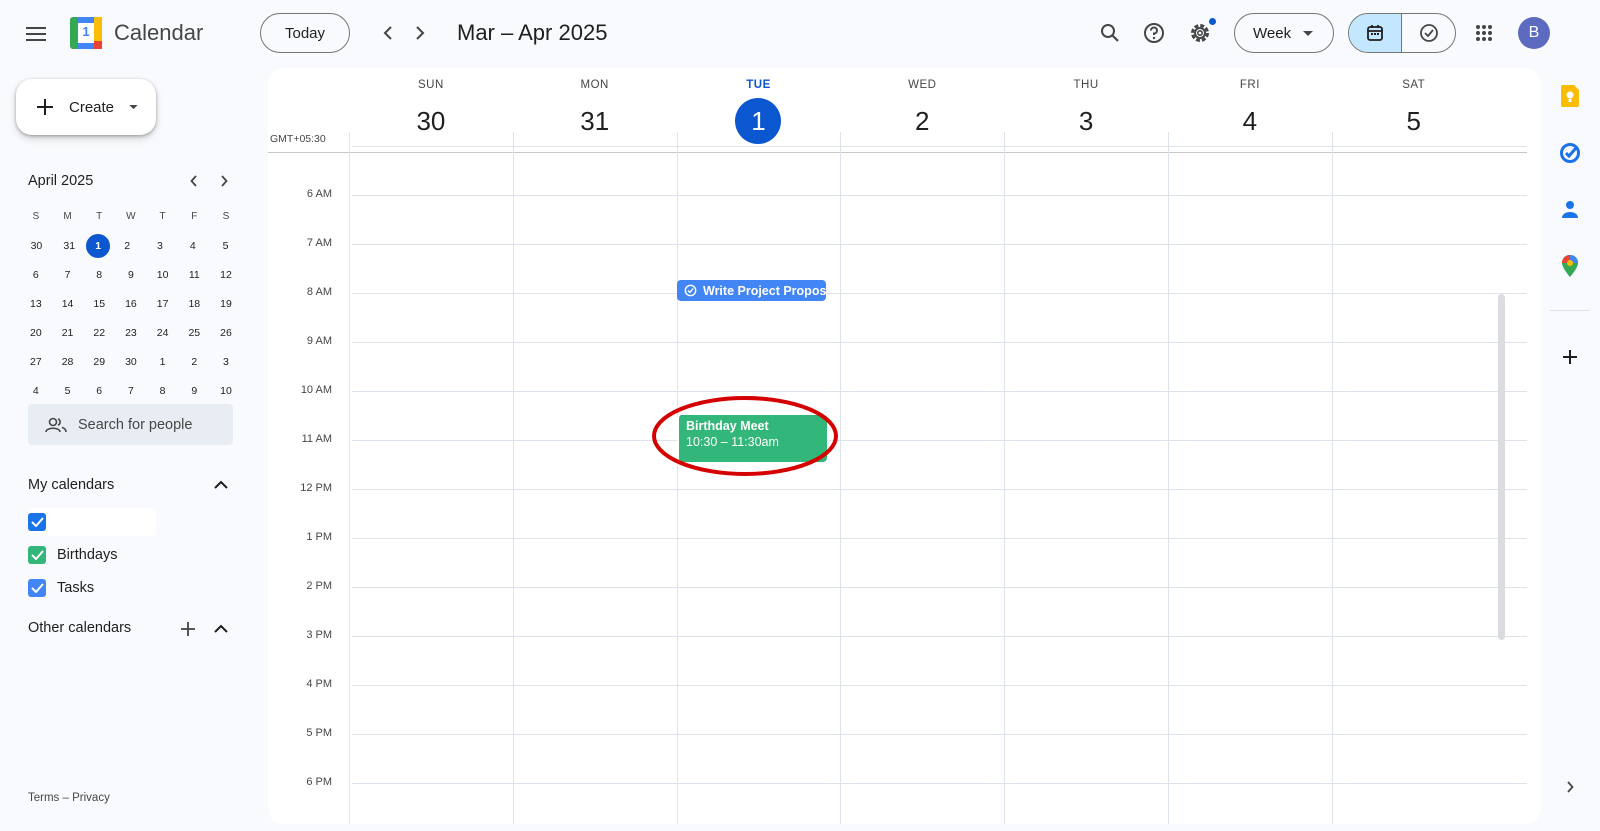 The width and height of the screenshot is (1600, 831). What do you see at coordinates (99, 333) in the screenshot?
I see `mini-day: 22` at bounding box center [99, 333].